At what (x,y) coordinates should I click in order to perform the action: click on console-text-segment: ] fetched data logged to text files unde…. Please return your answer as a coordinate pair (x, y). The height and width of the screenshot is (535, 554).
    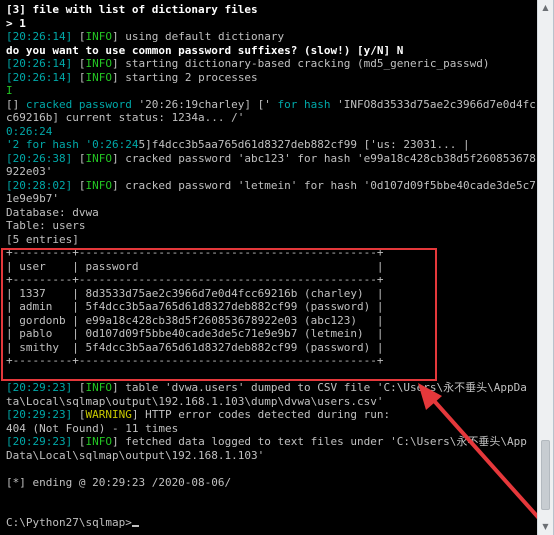
    Looking at the image, I should click on (319, 441).